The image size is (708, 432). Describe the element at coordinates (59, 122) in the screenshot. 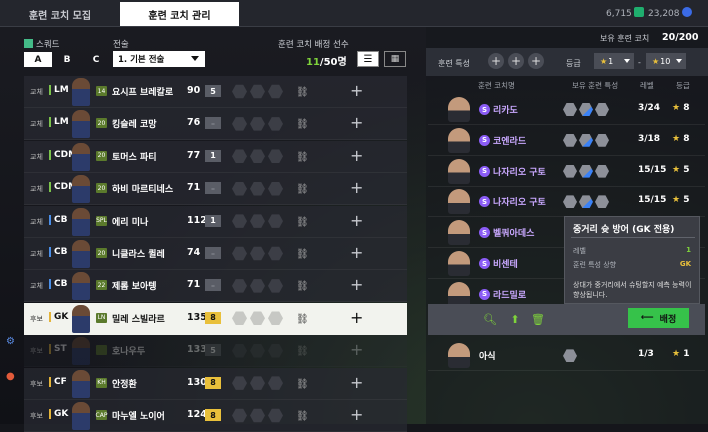

I see `player-position: LM` at that location.